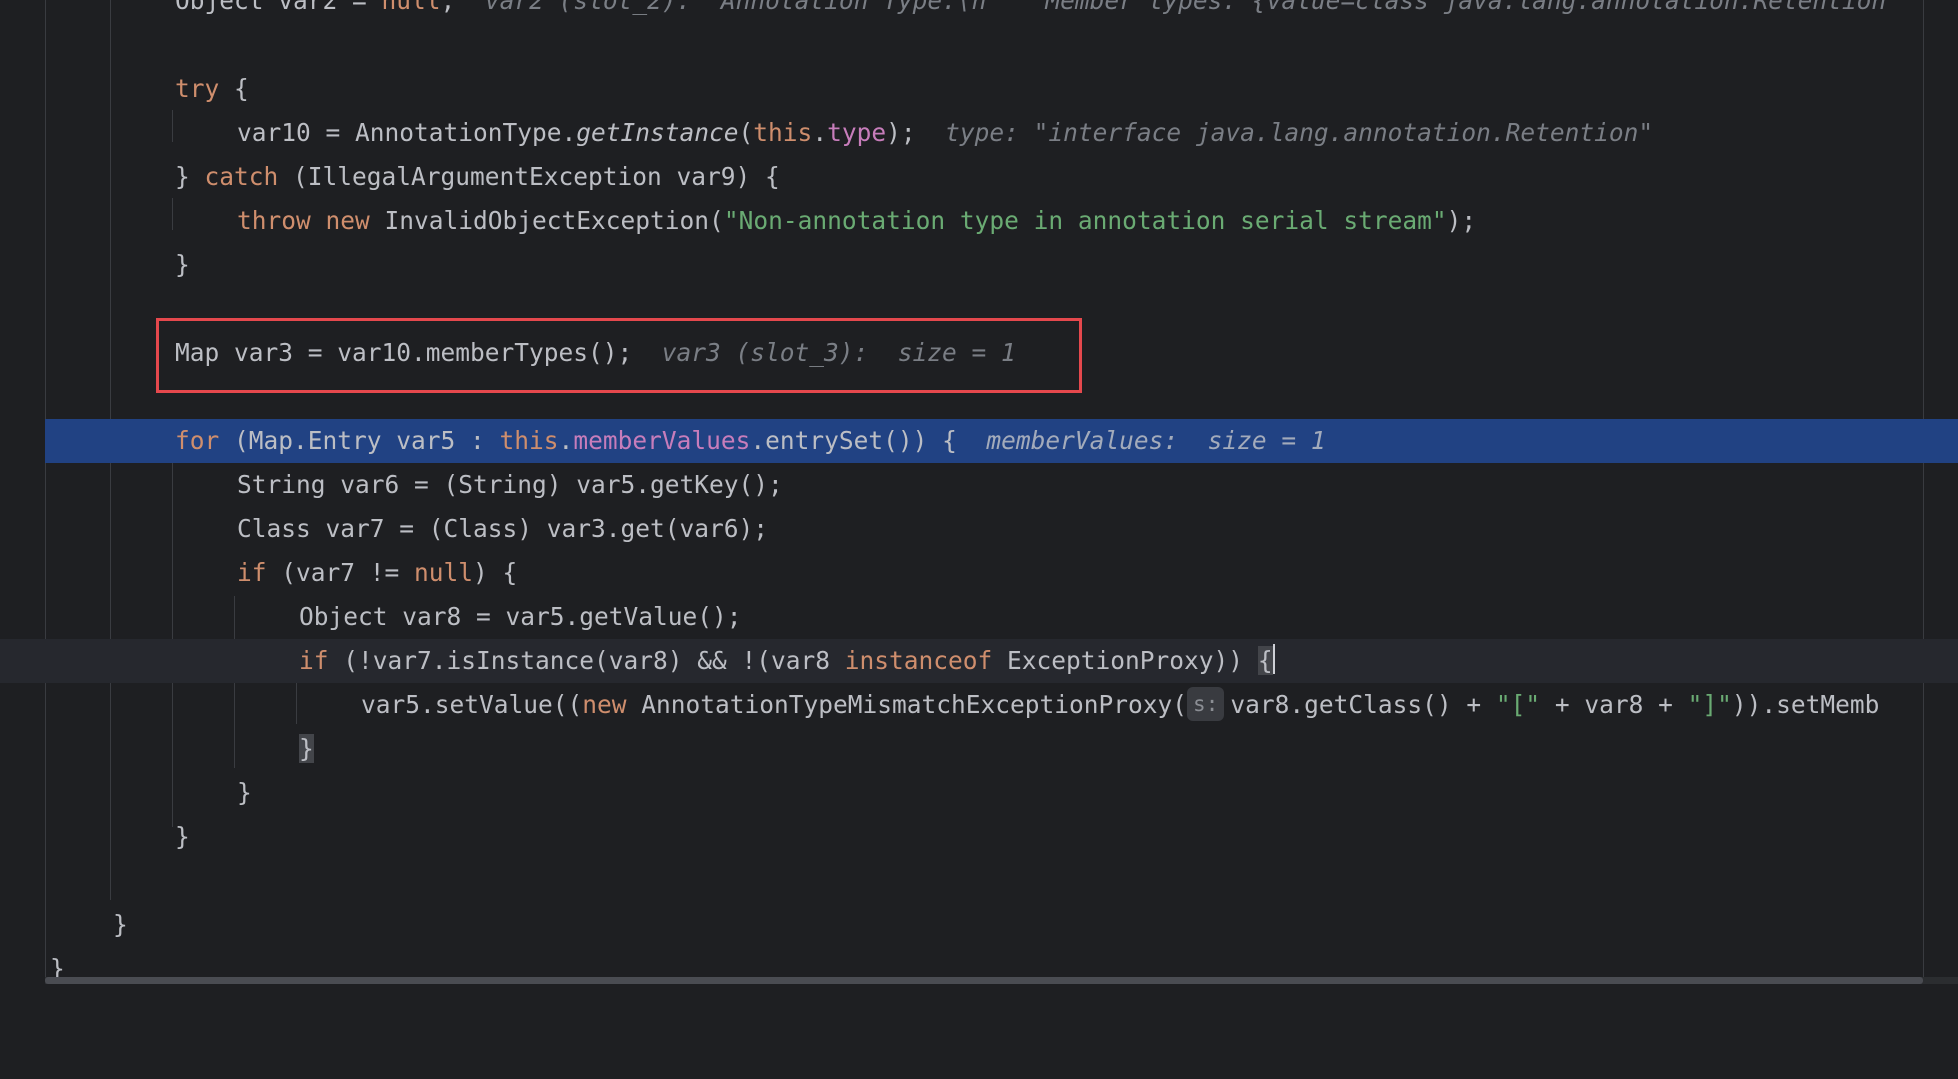  Describe the element at coordinates (359, 440) in the screenshot. I see `code-text: (Map.Entry var5 :` at that location.